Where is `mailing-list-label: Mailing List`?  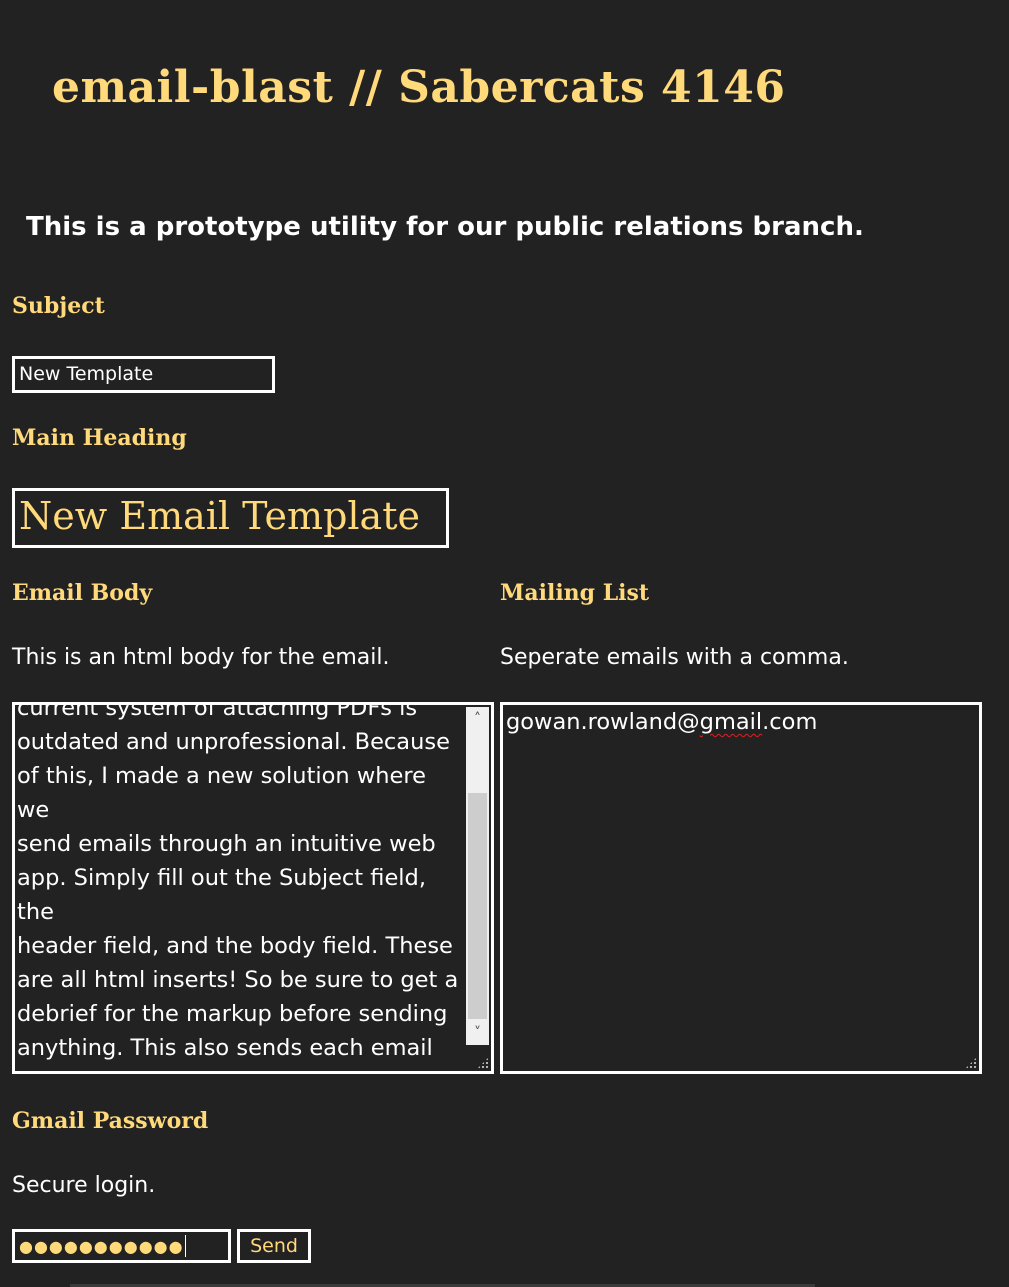
mailing-list-label: Mailing List is located at coordinates (575, 593).